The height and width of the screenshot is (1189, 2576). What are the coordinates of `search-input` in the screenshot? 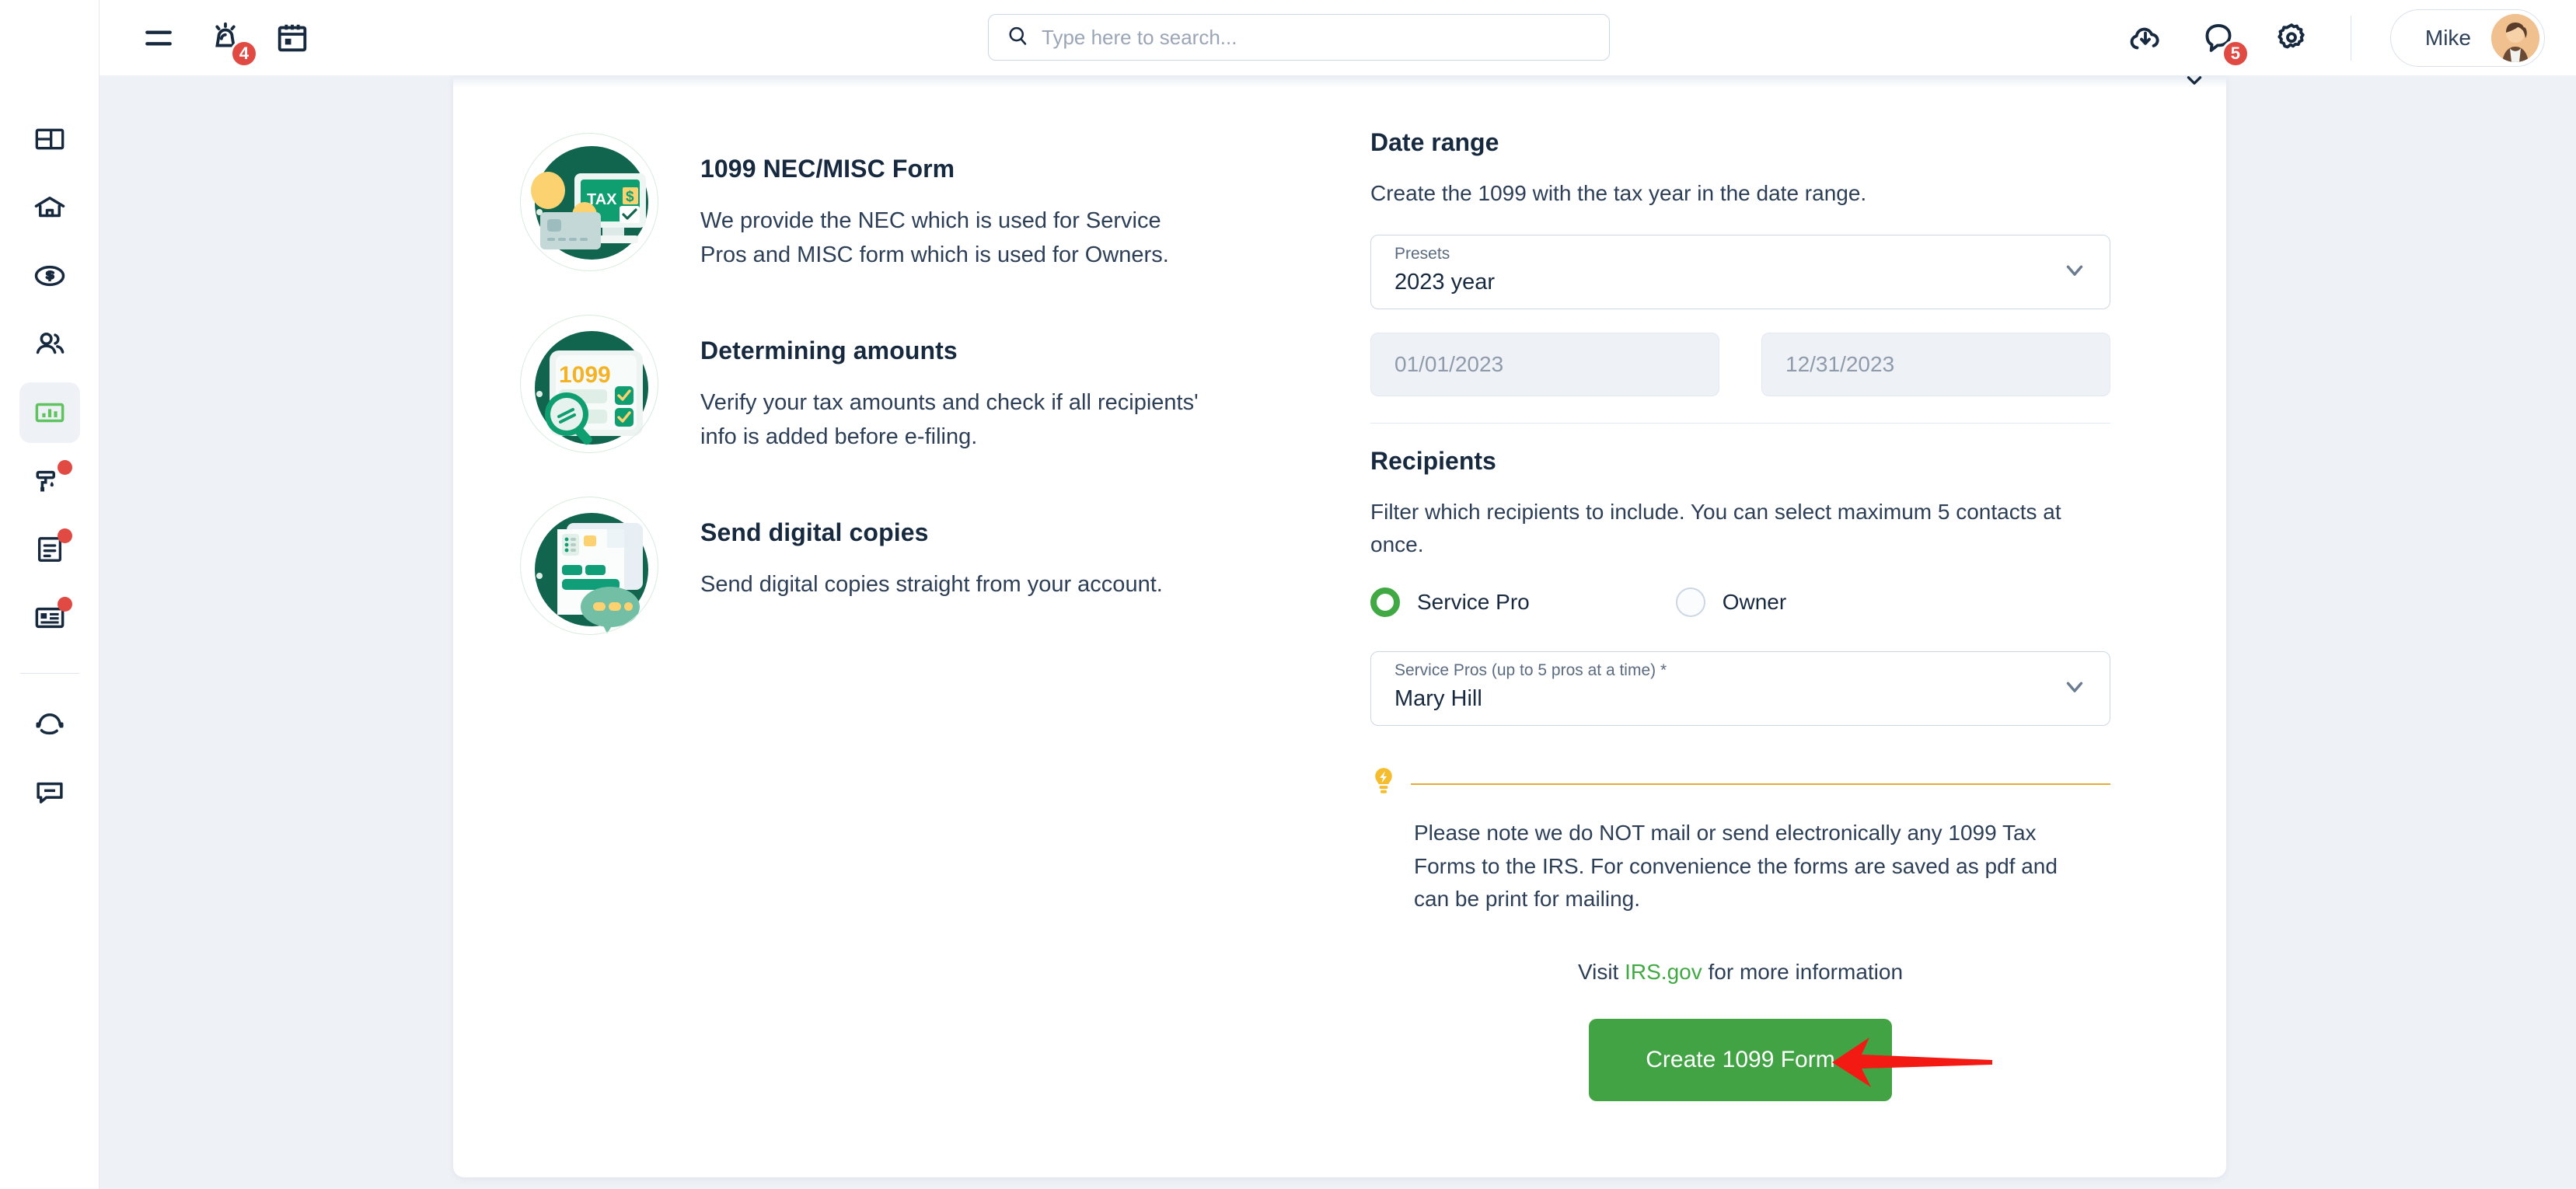 It's located at (1302, 37).